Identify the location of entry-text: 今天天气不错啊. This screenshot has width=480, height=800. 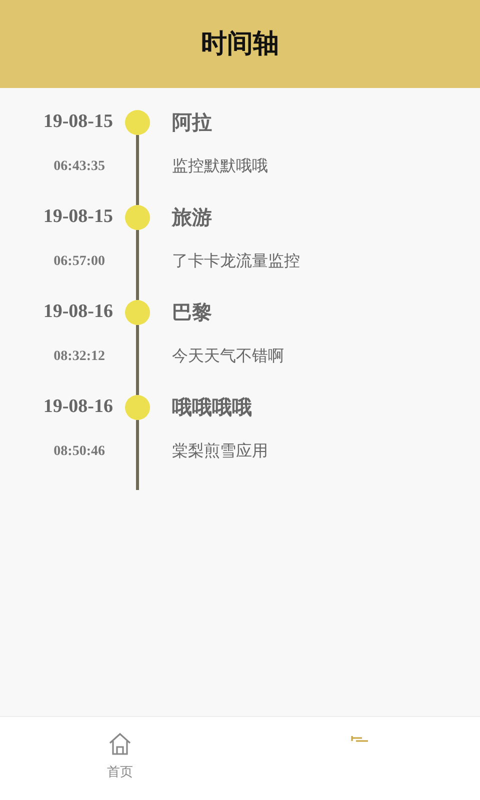
(228, 356).